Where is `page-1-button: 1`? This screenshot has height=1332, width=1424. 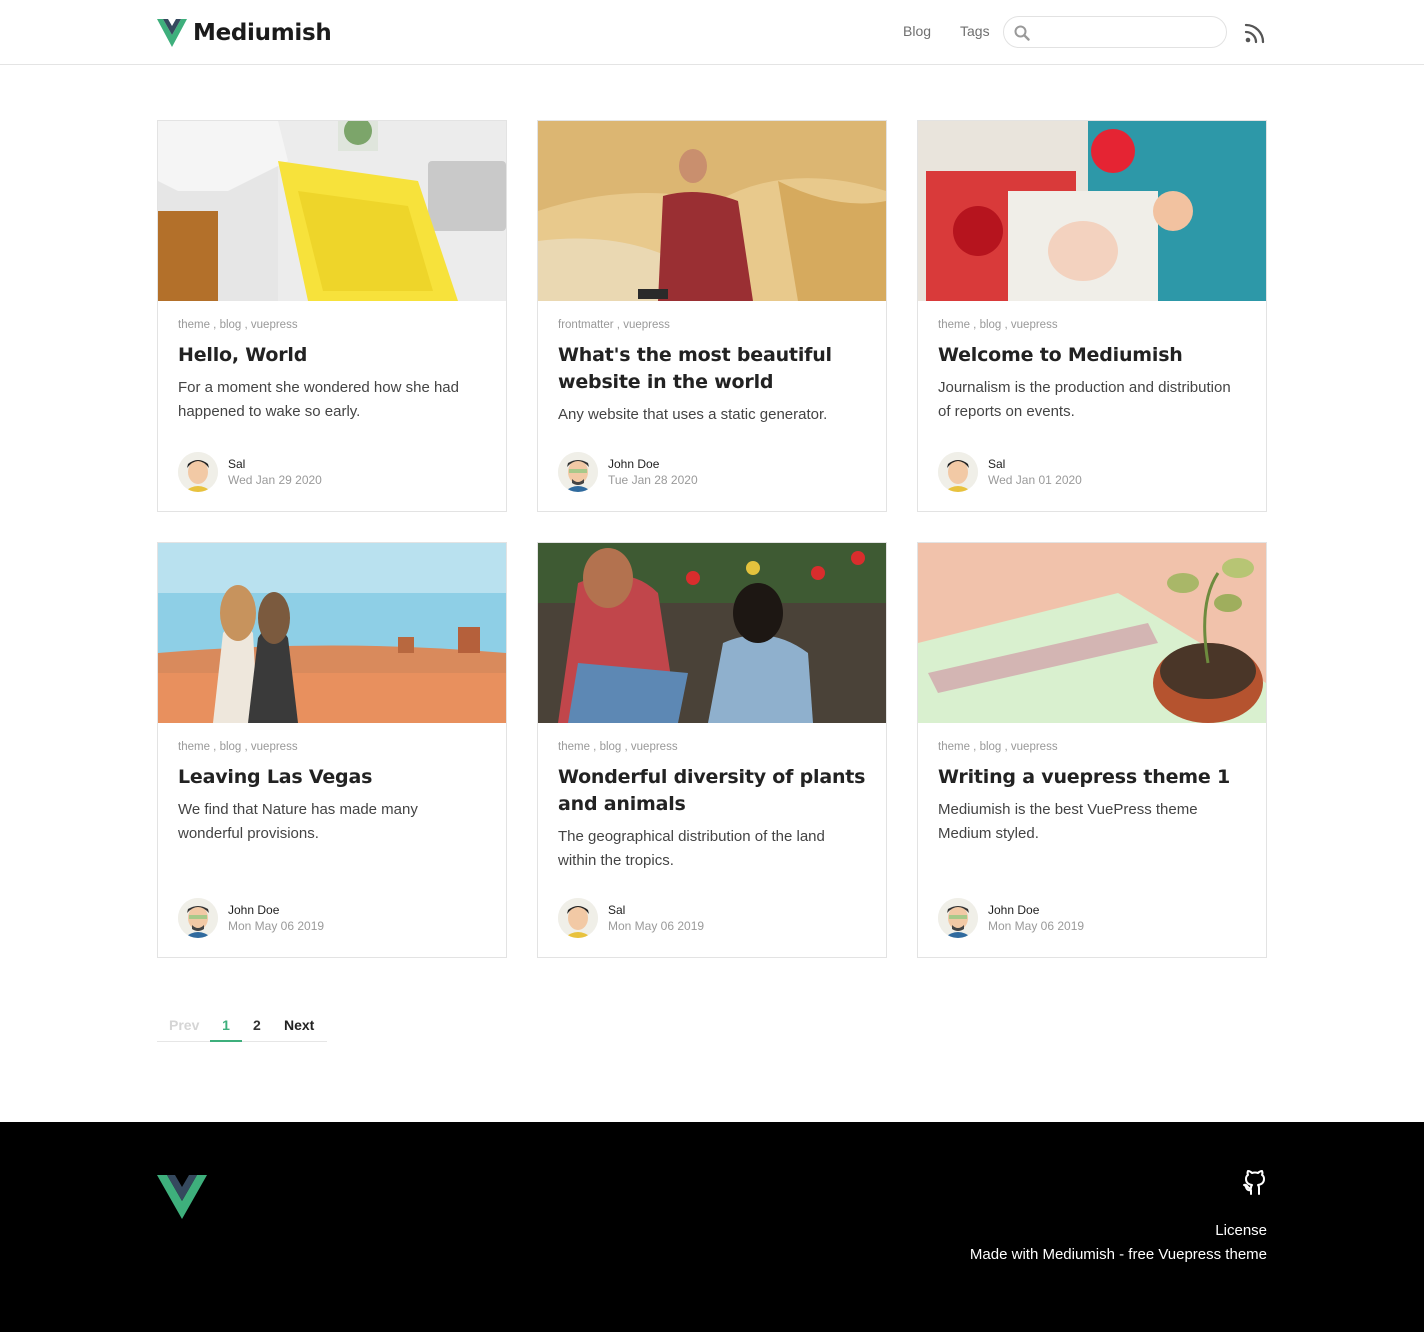 page-1-button: 1 is located at coordinates (226, 1029).